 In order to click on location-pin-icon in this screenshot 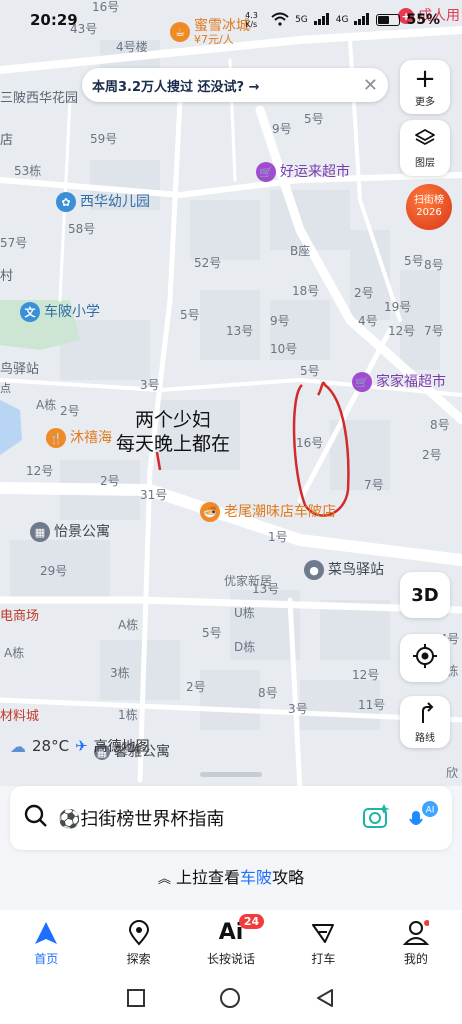, I will do `click(138, 932)`.